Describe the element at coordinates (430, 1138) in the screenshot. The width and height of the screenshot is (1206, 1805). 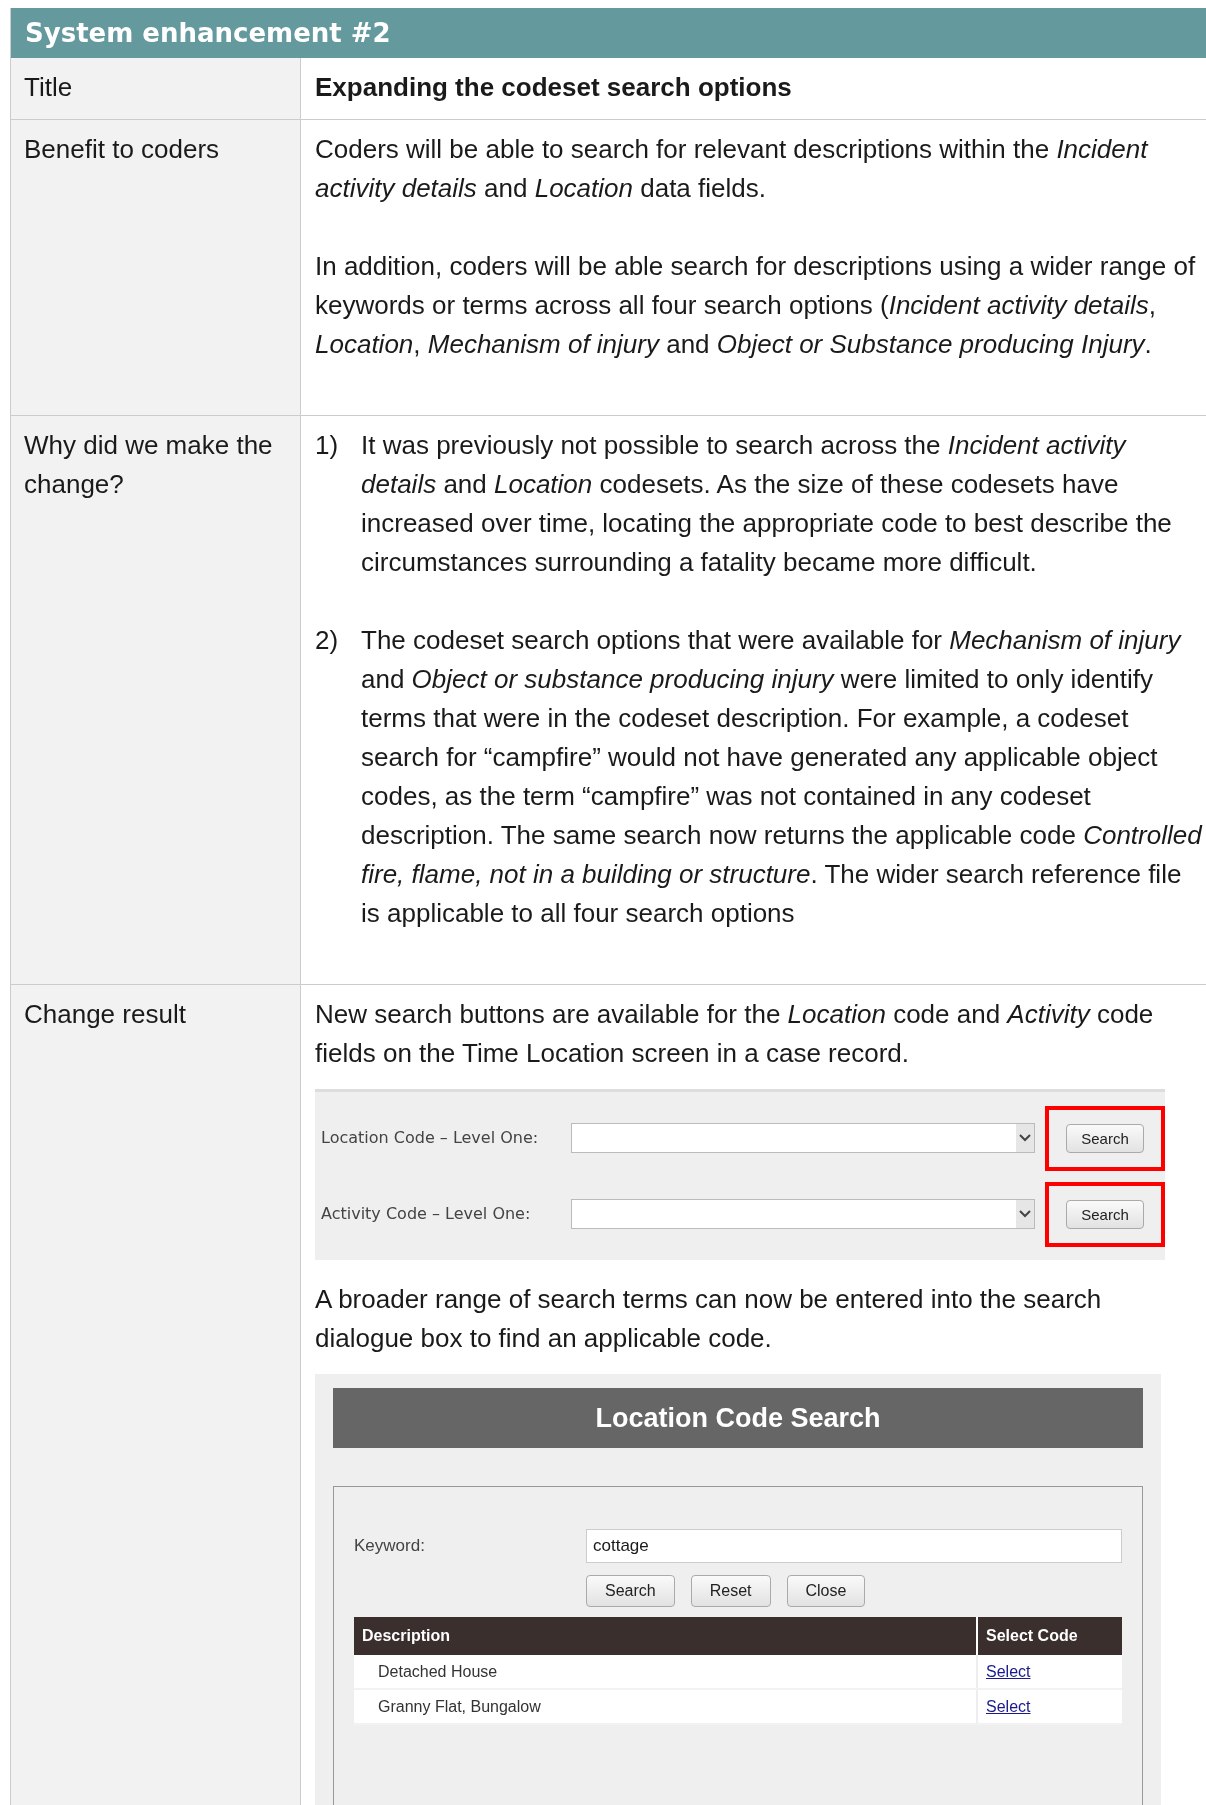
I see `field-label: Location Code – Level One:` at that location.